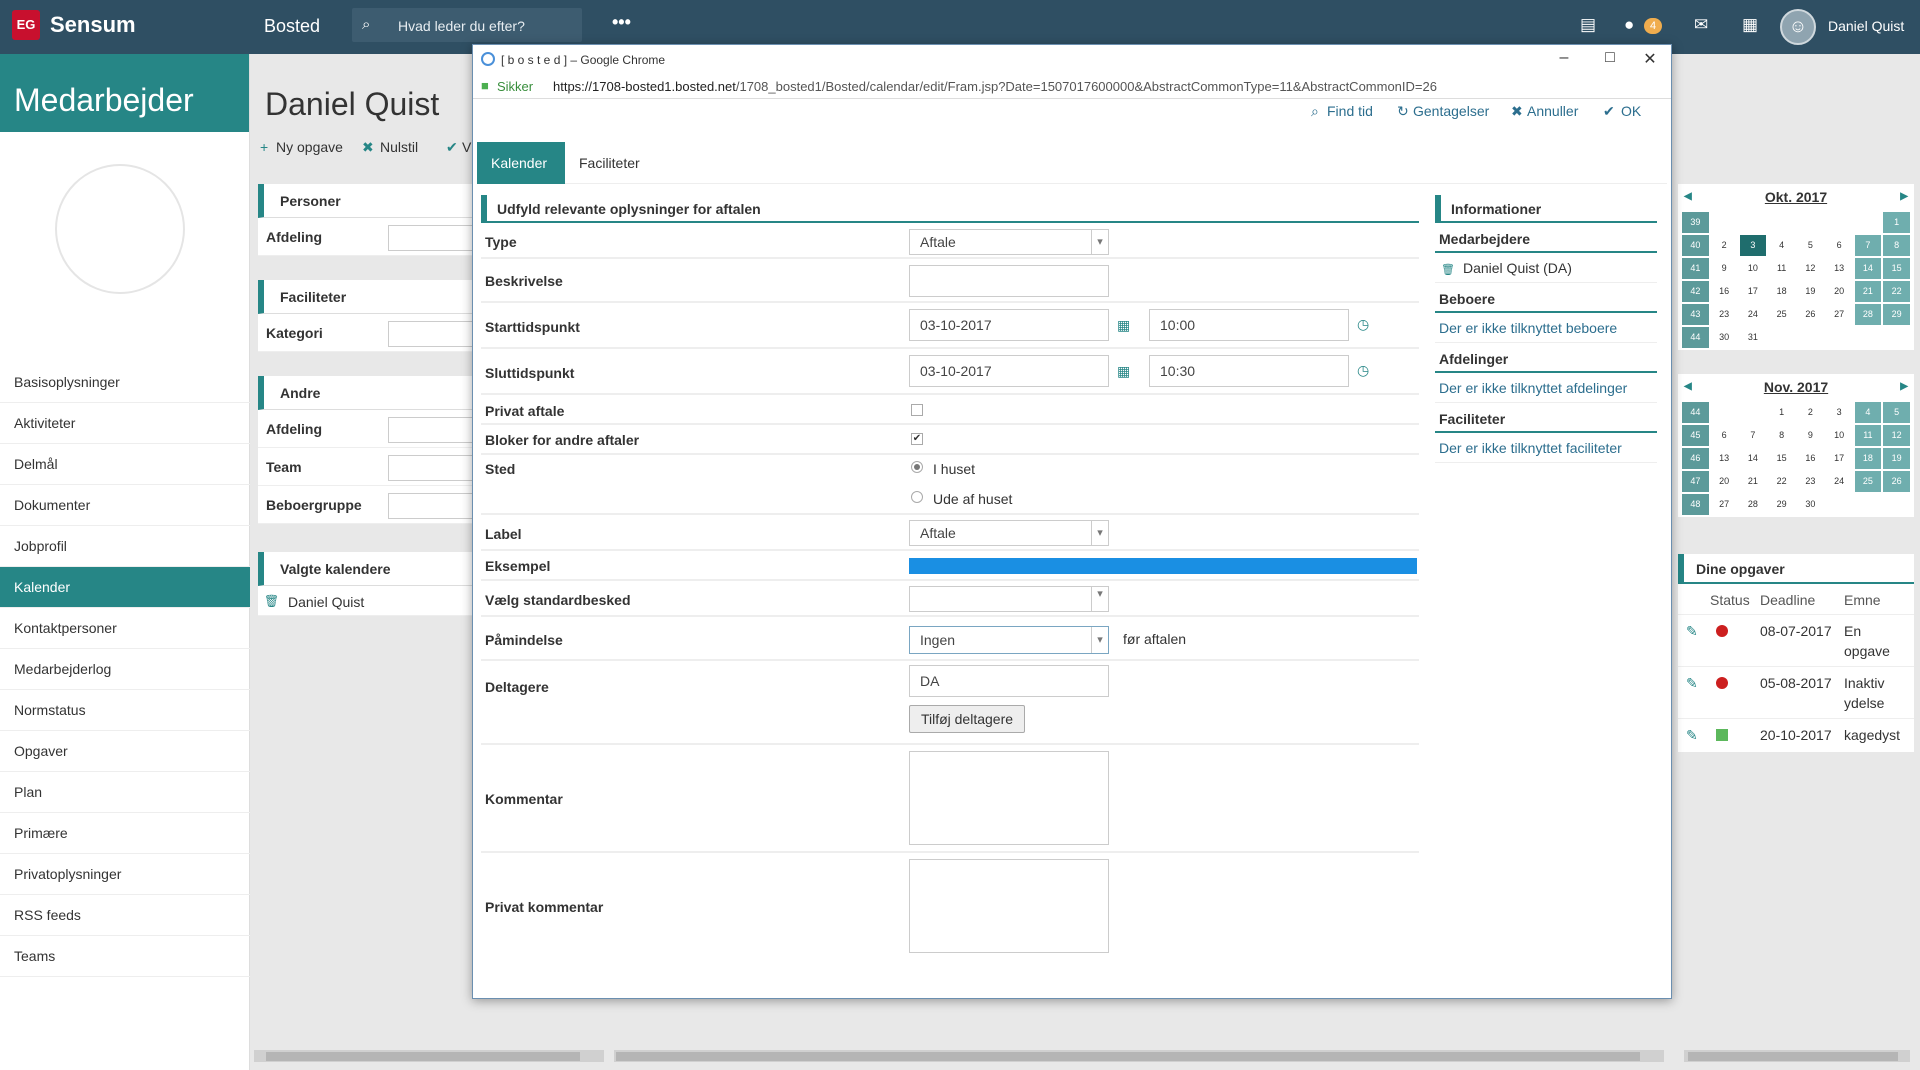 The height and width of the screenshot is (1070, 1920). Describe the element at coordinates (1862, 600) in the screenshot. I see `col-emne: Emne` at that location.